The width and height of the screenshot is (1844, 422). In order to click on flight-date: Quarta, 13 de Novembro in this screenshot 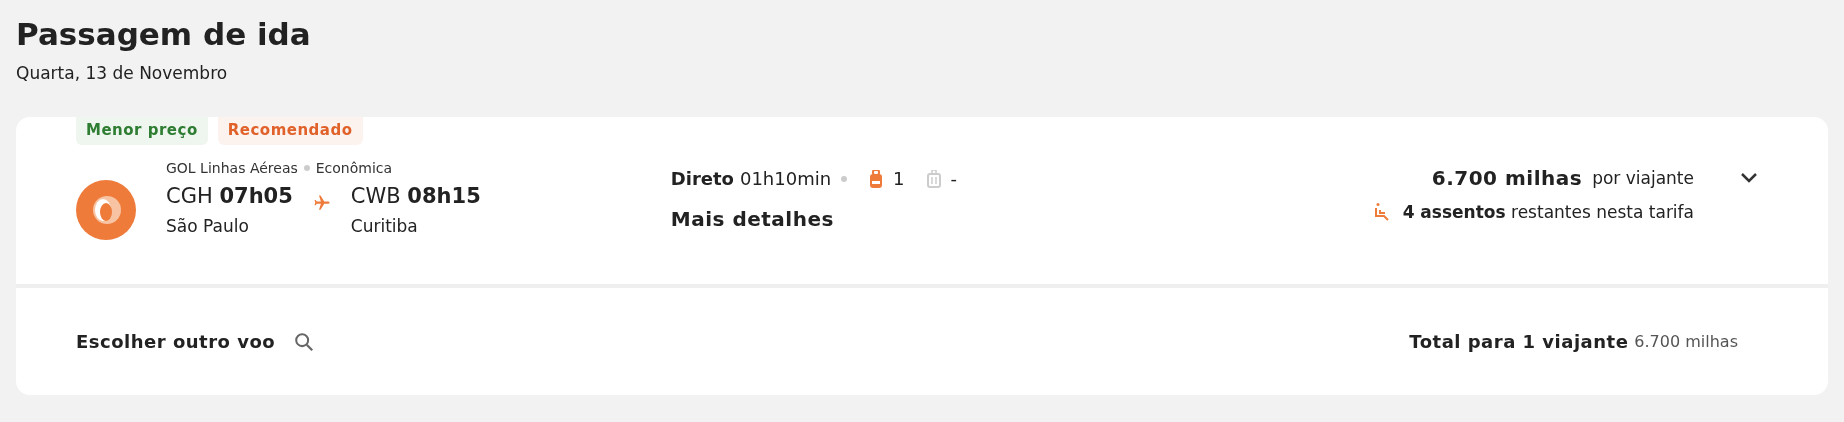, I will do `click(122, 73)`.